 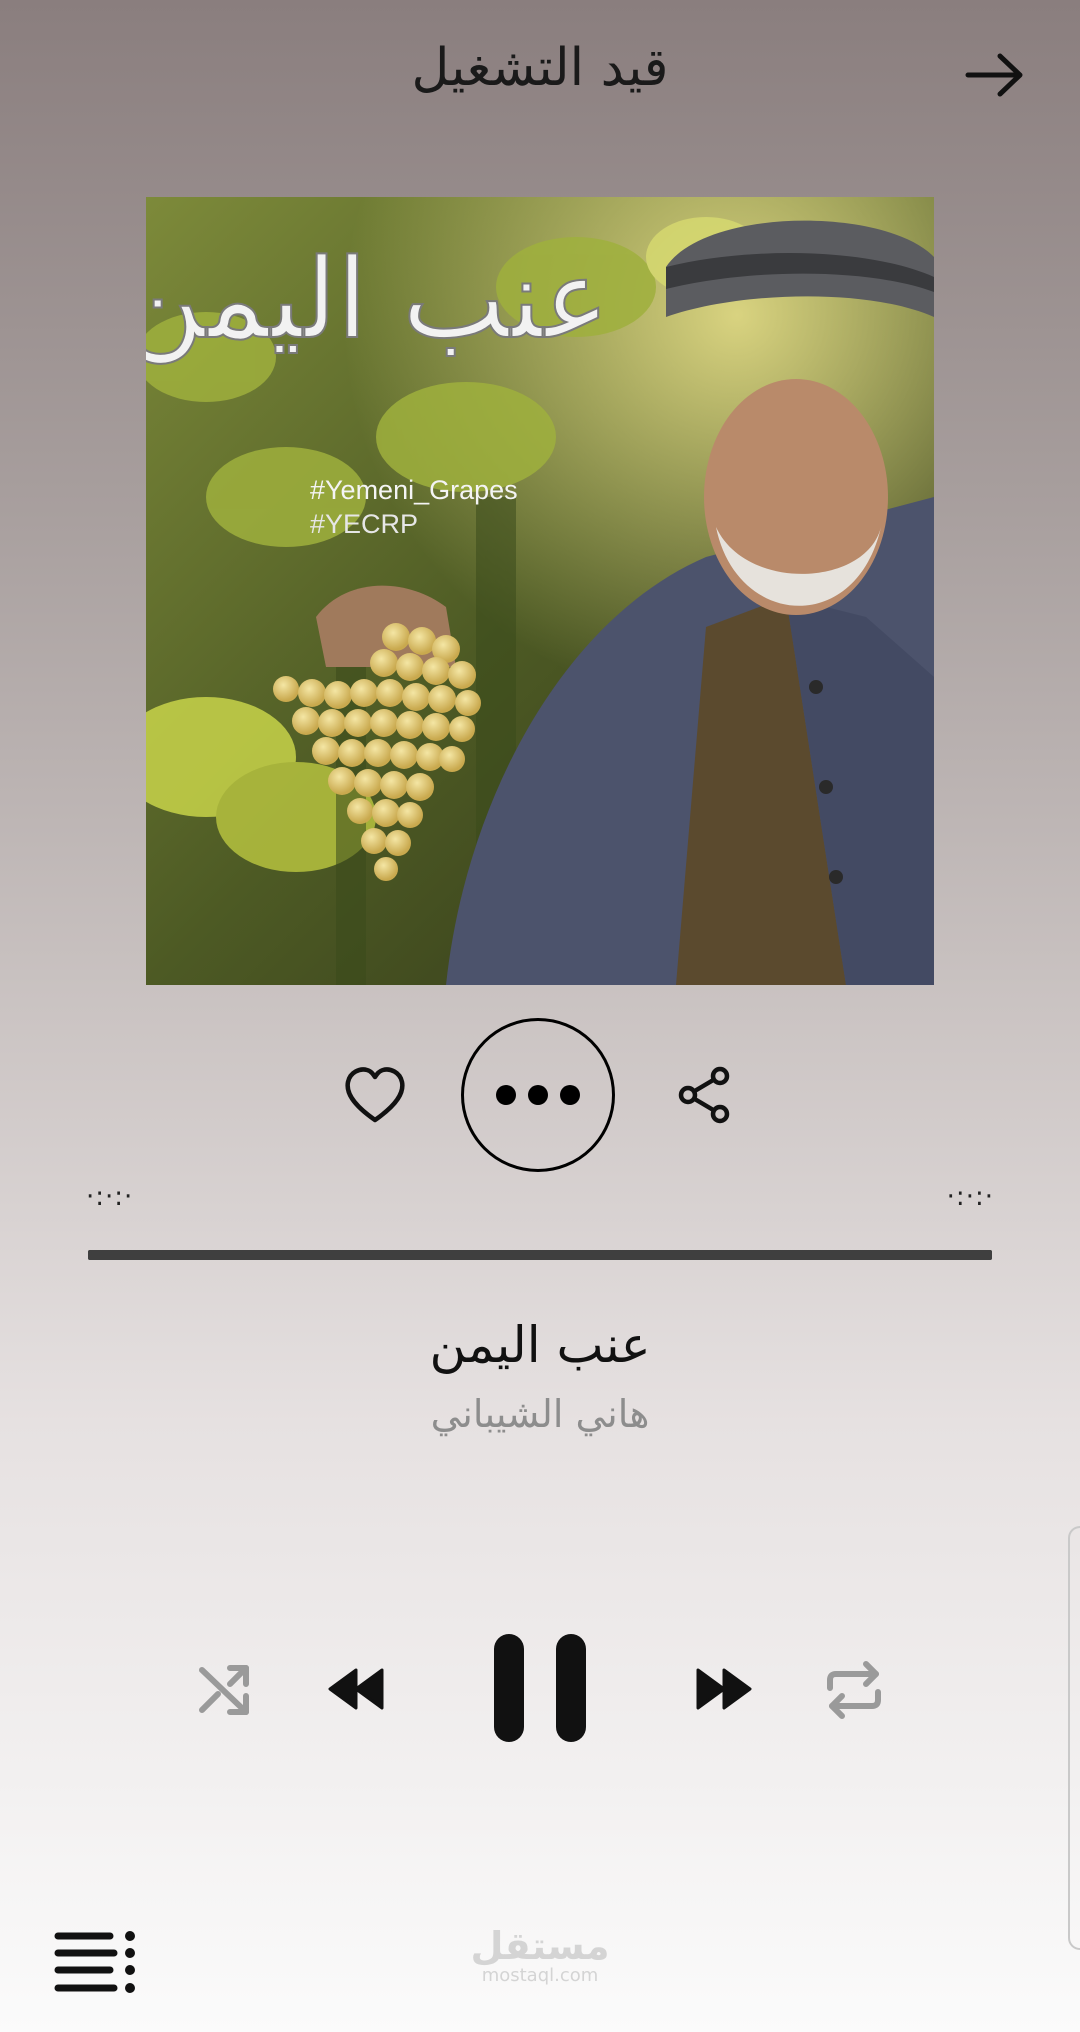 I want to click on watermark-arabic: مستقل, so click(x=540, y=1946).